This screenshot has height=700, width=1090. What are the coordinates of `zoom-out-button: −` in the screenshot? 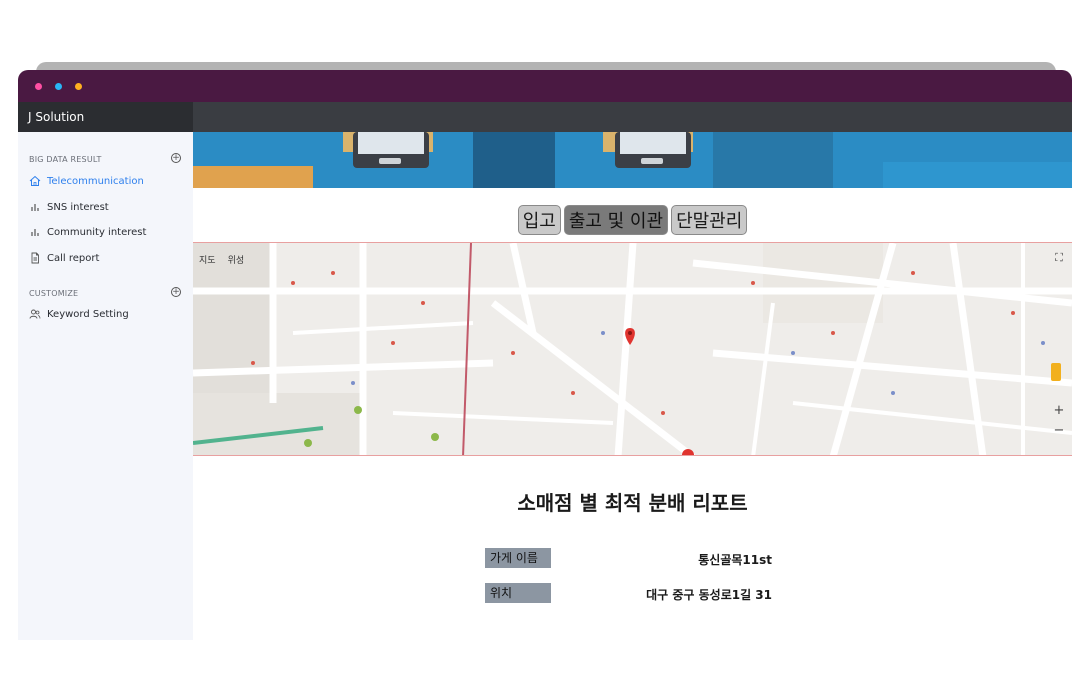 It's located at (1059, 430).